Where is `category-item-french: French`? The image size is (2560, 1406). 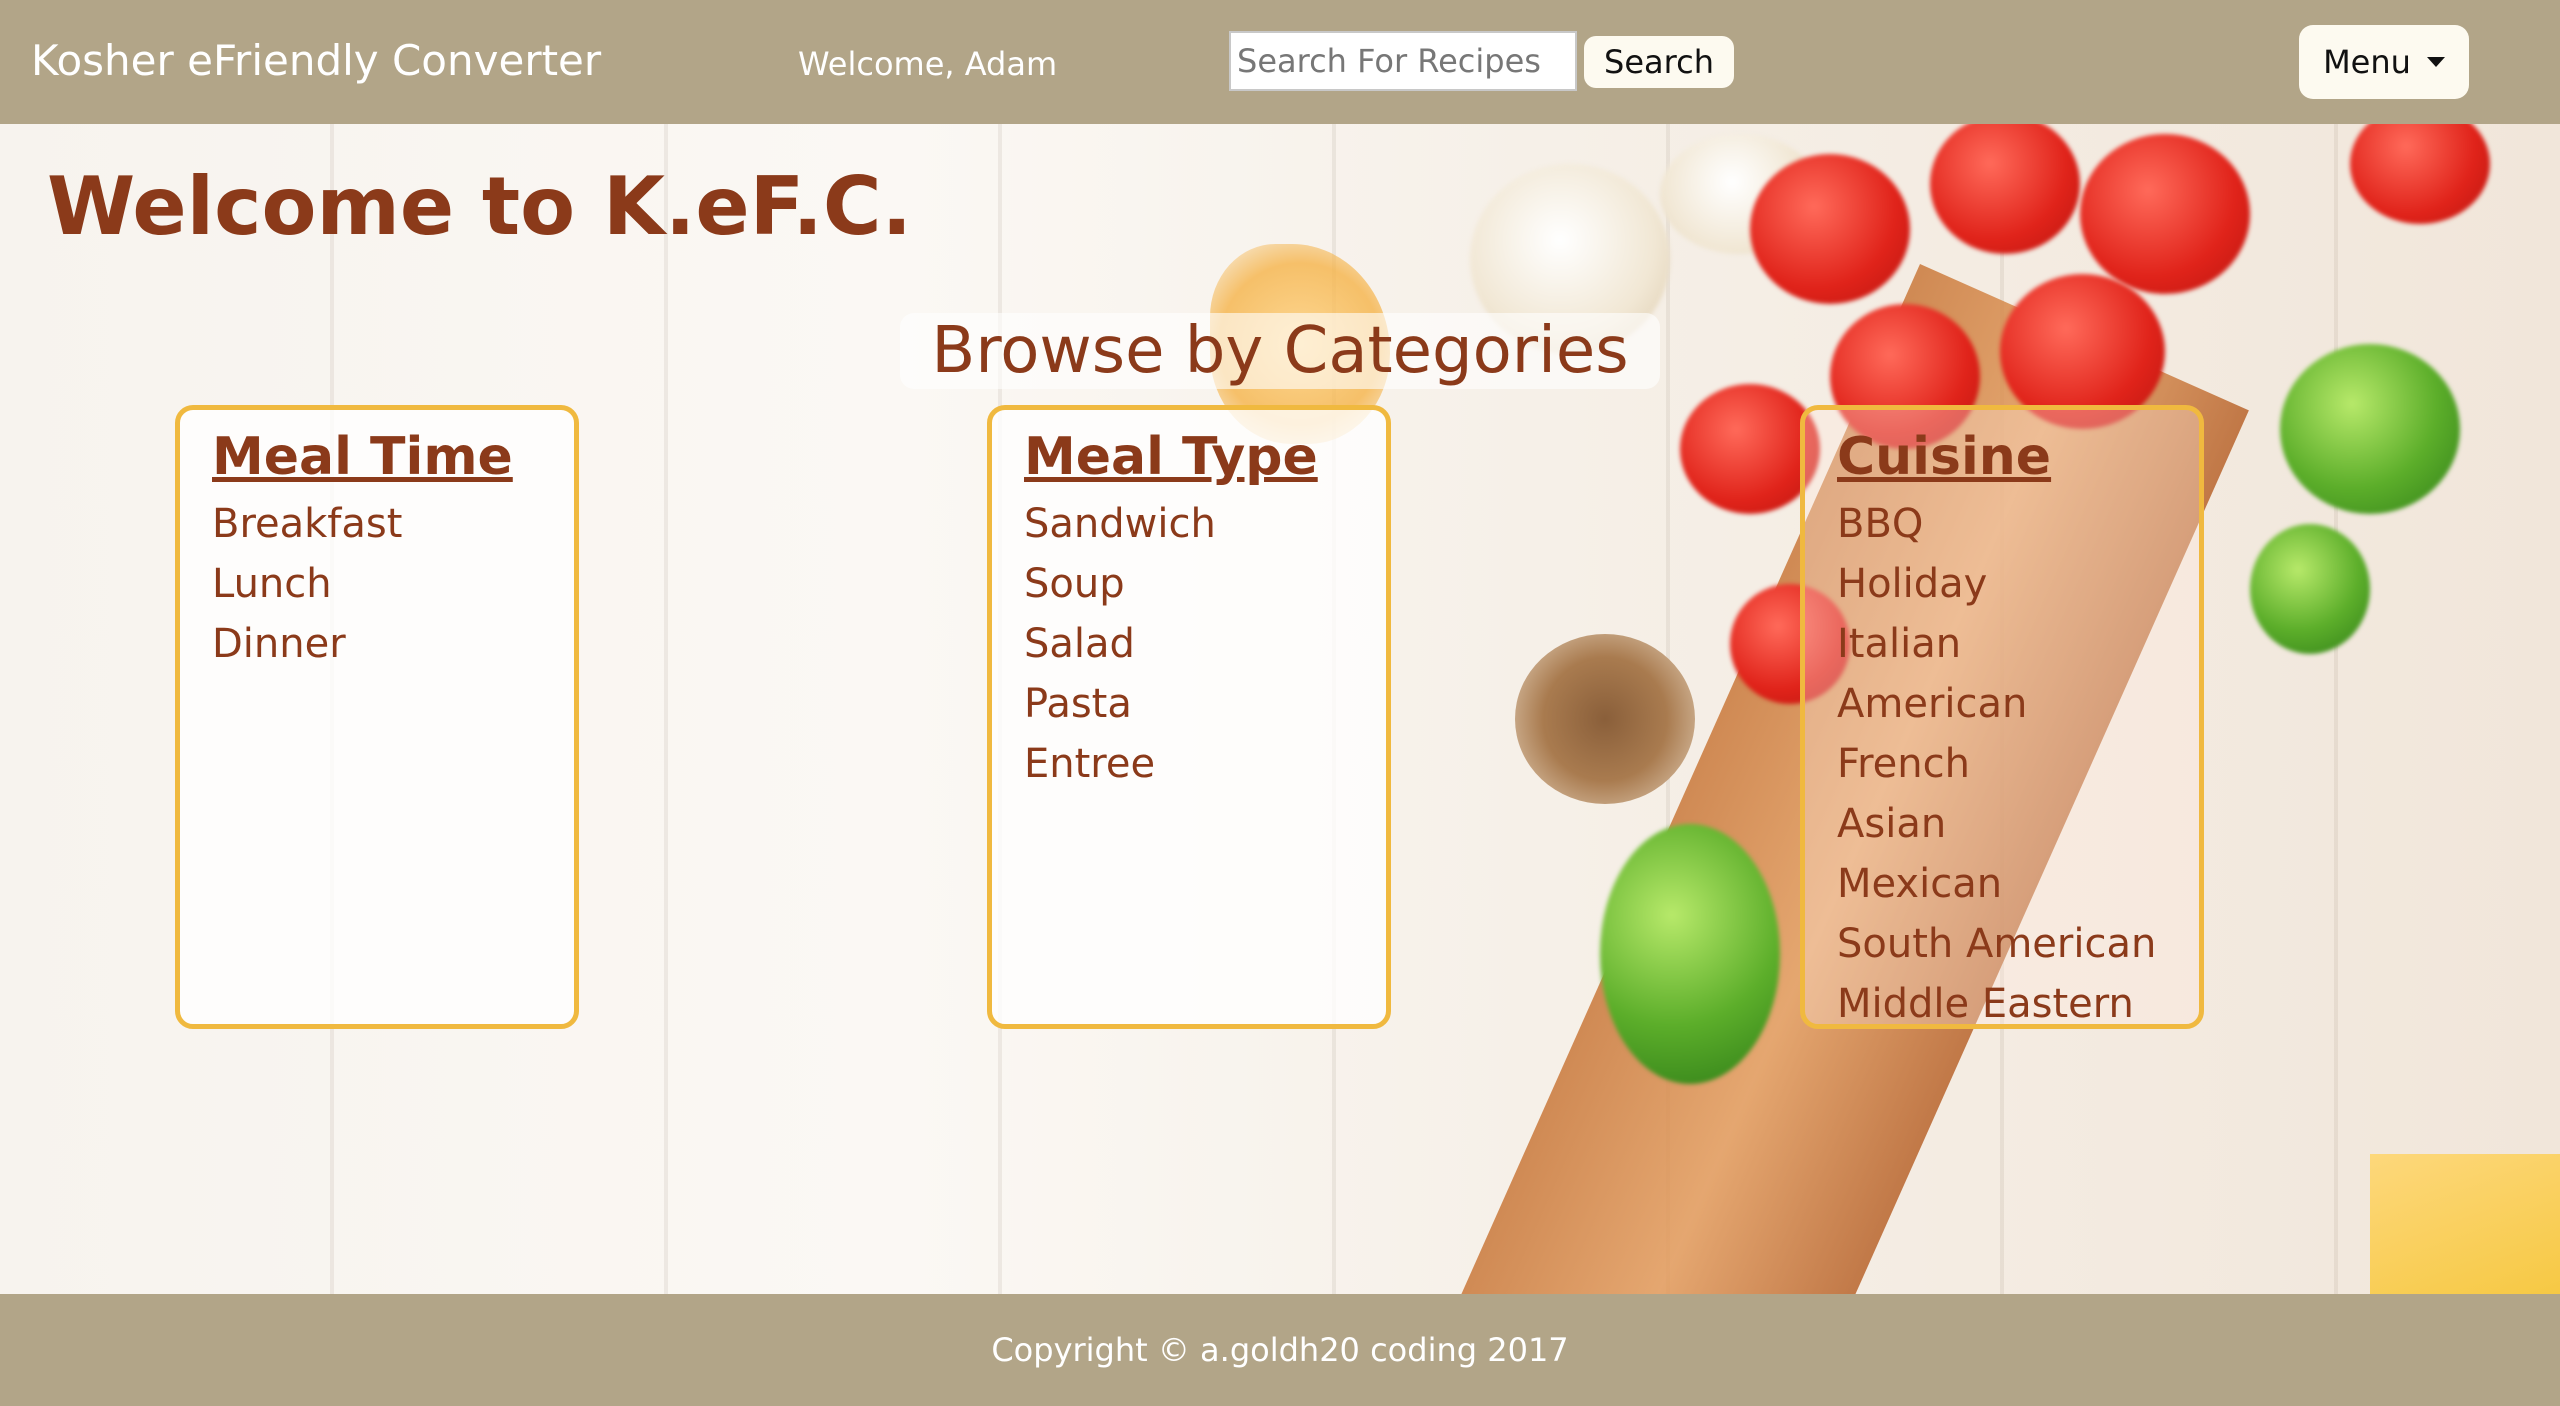 category-item-french: French is located at coordinates (2018, 764).